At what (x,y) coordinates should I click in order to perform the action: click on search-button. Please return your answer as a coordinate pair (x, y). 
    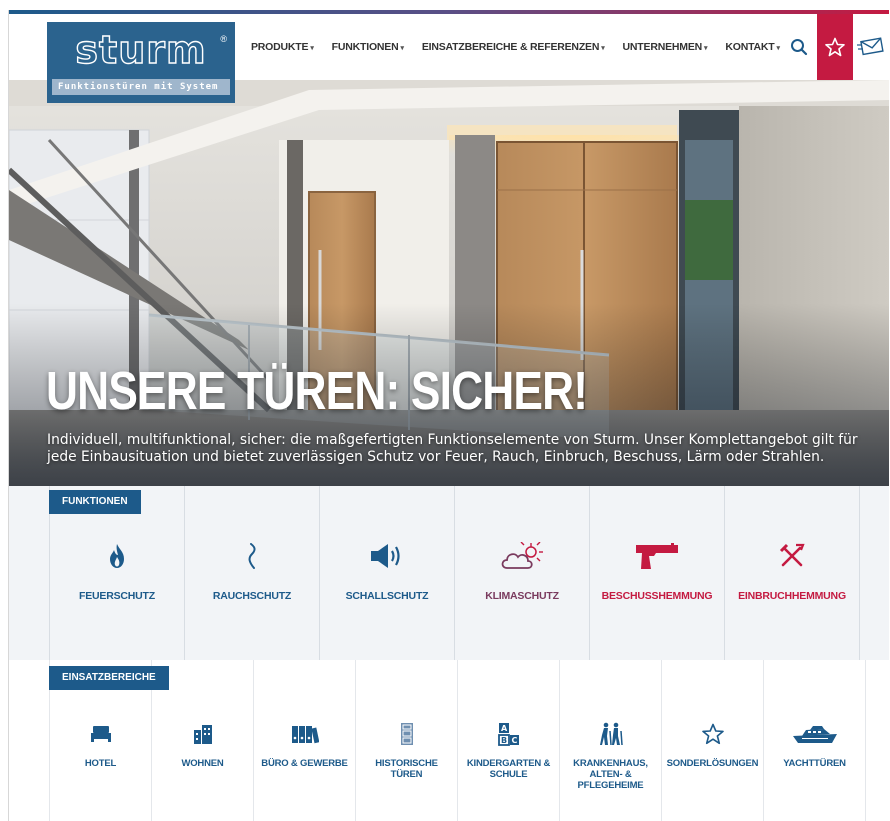
    Looking at the image, I should click on (799, 47).